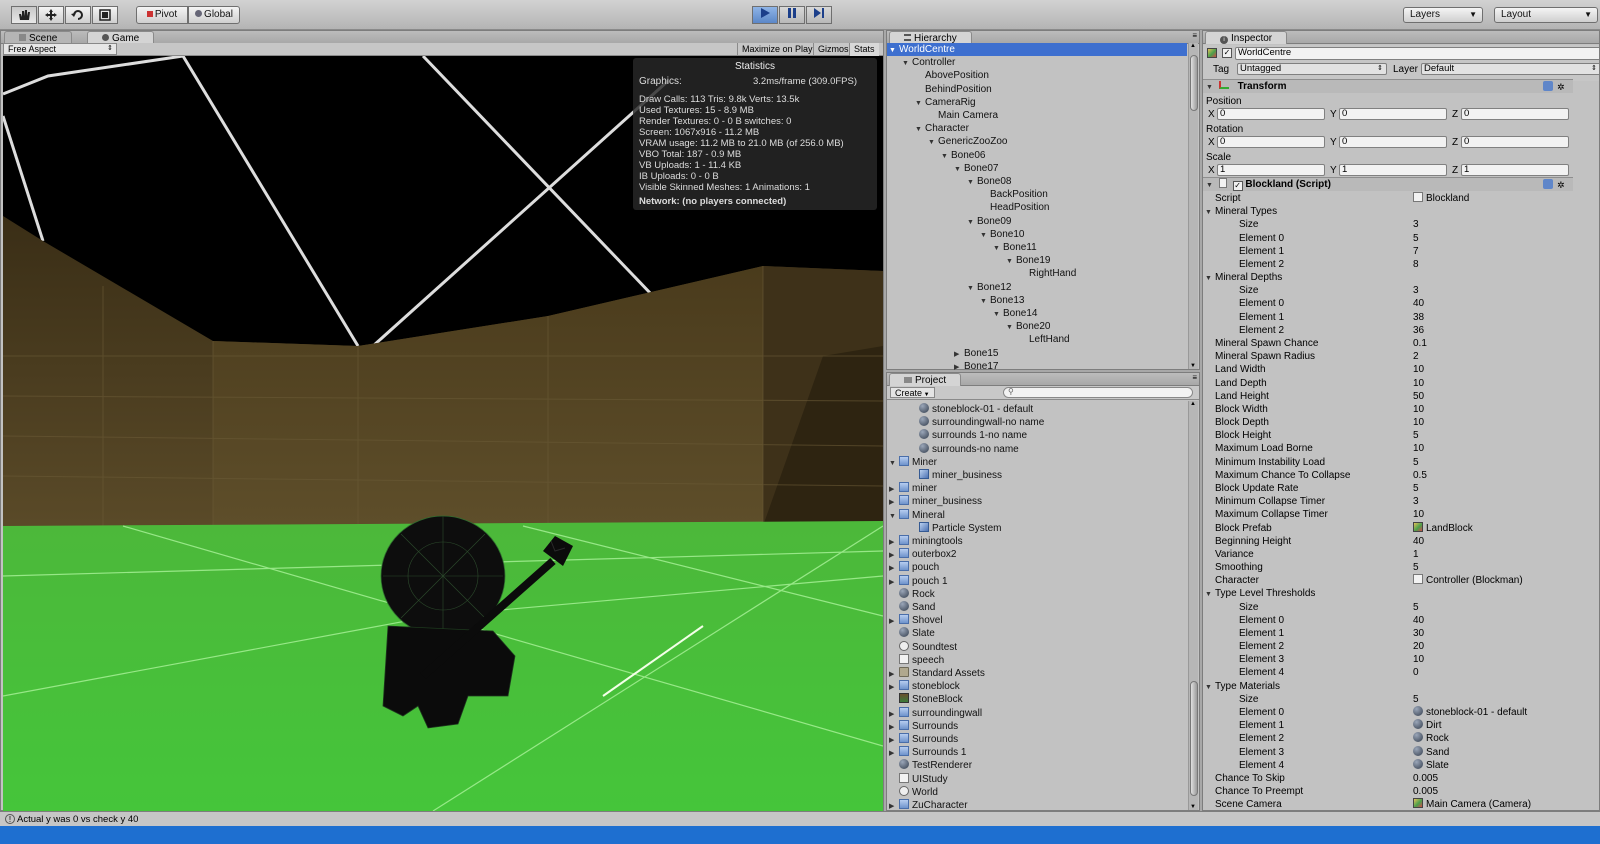  What do you see at coordinates (927, 752) in the screenshot?
I see `project-item: ▶ Surrounds 1` at bounding box center [927, 752].